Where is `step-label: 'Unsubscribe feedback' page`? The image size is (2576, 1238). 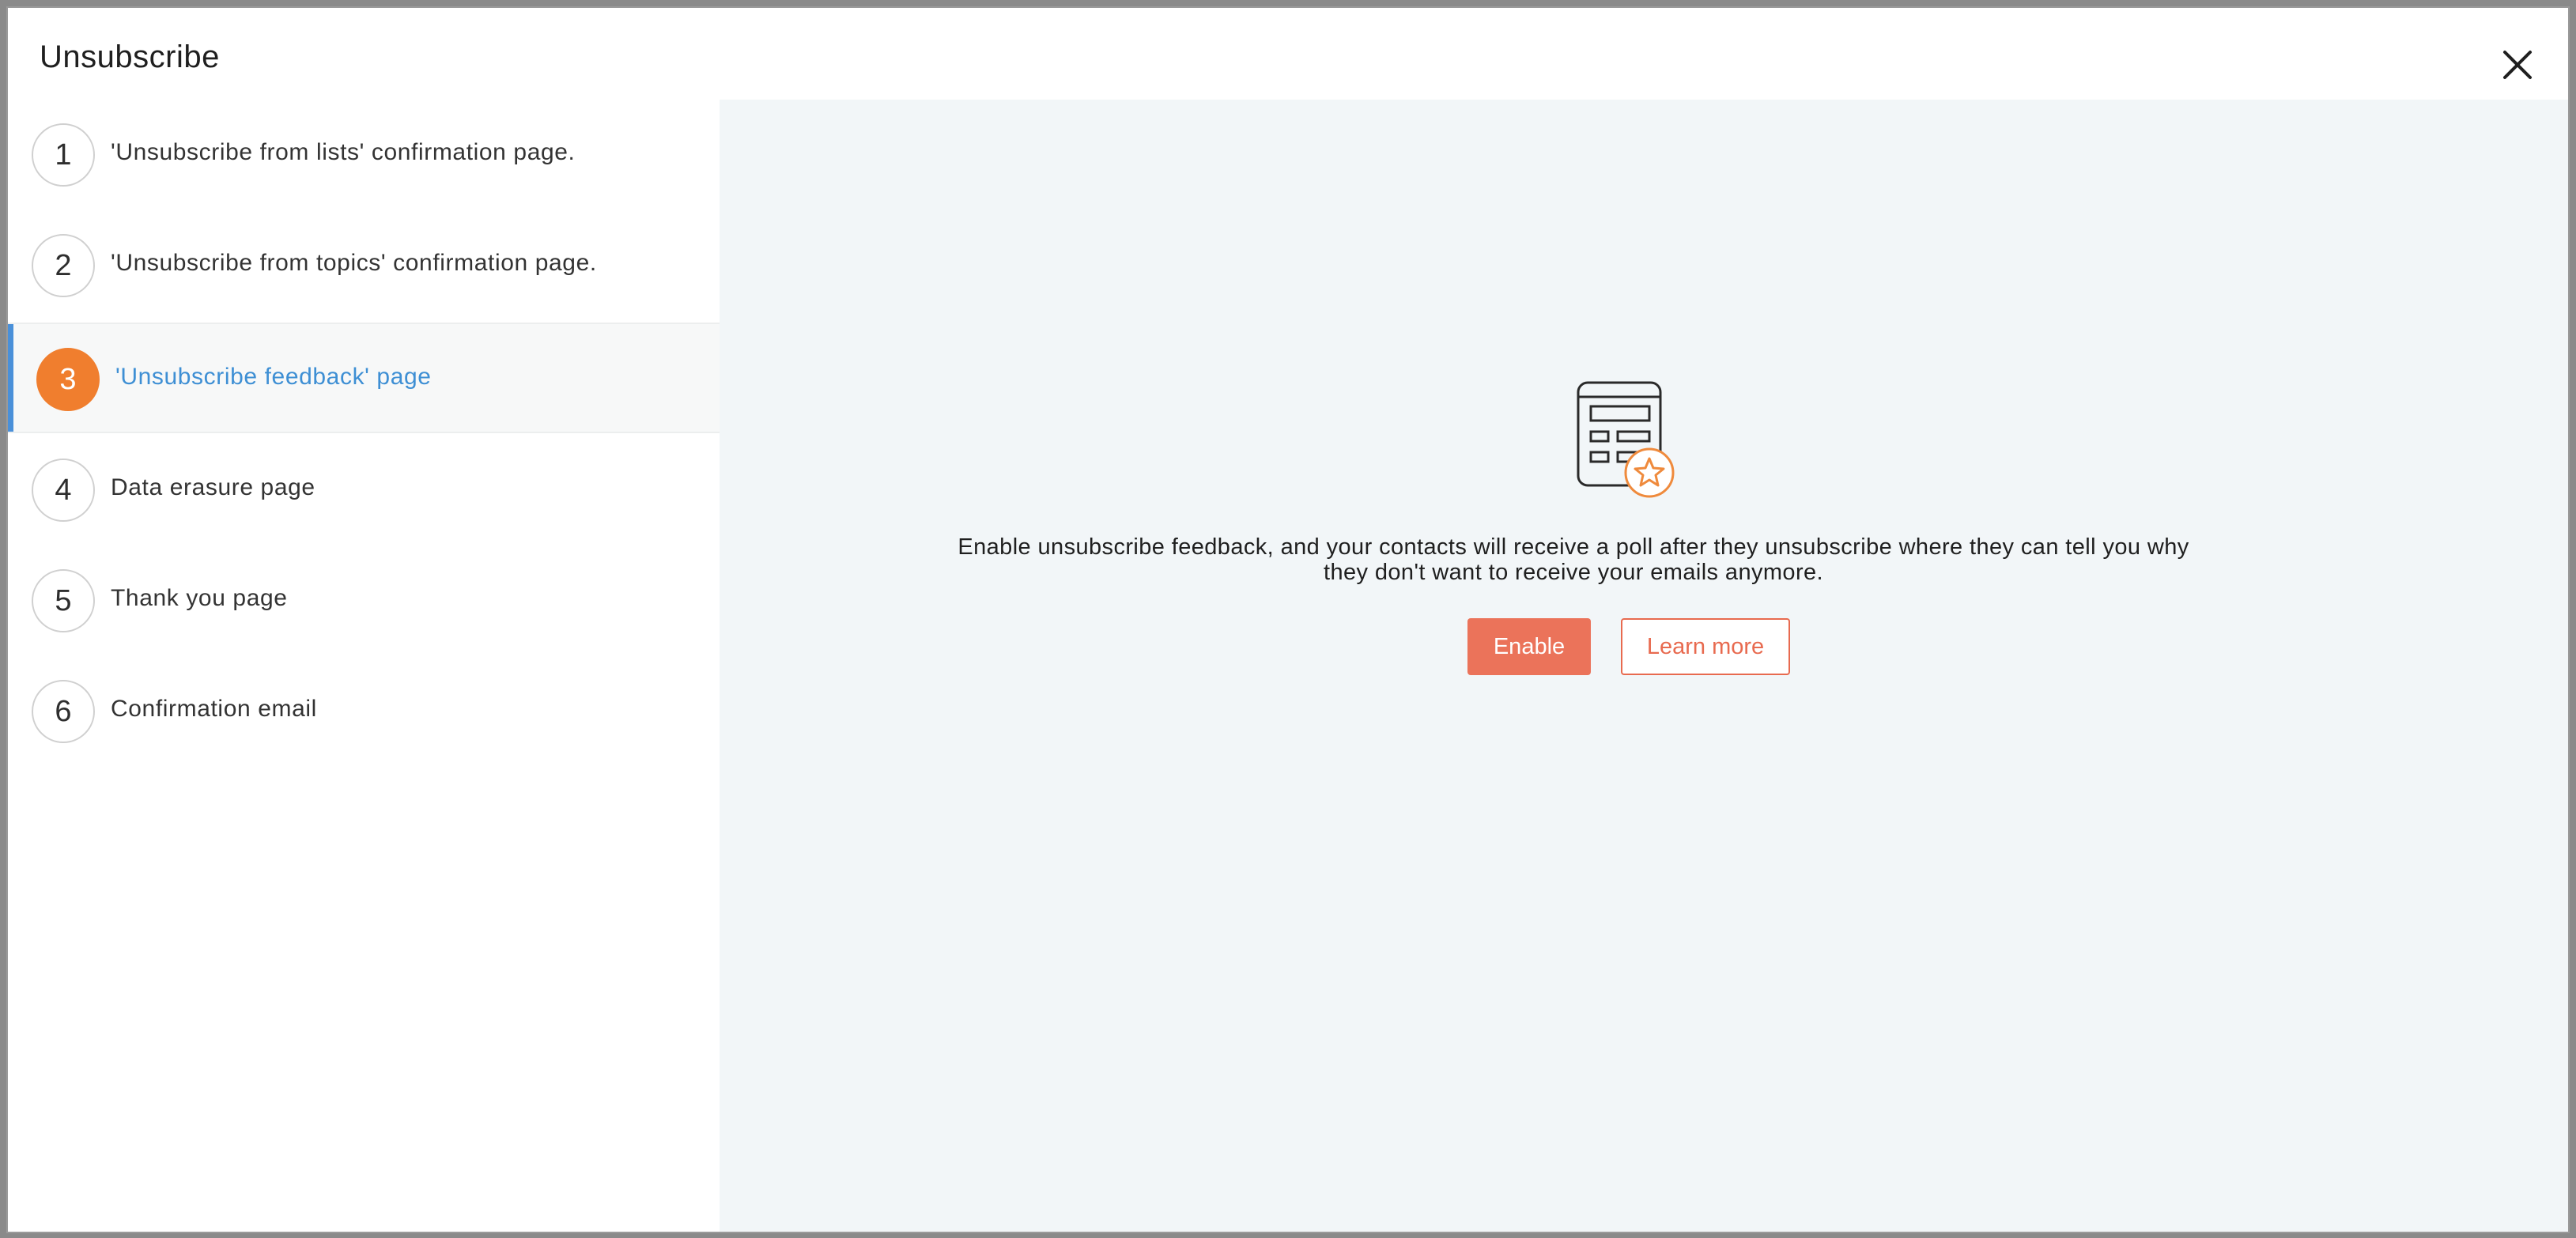 step-label: 'Unsubscribe feedback' page is located at coordinates (273, 377).